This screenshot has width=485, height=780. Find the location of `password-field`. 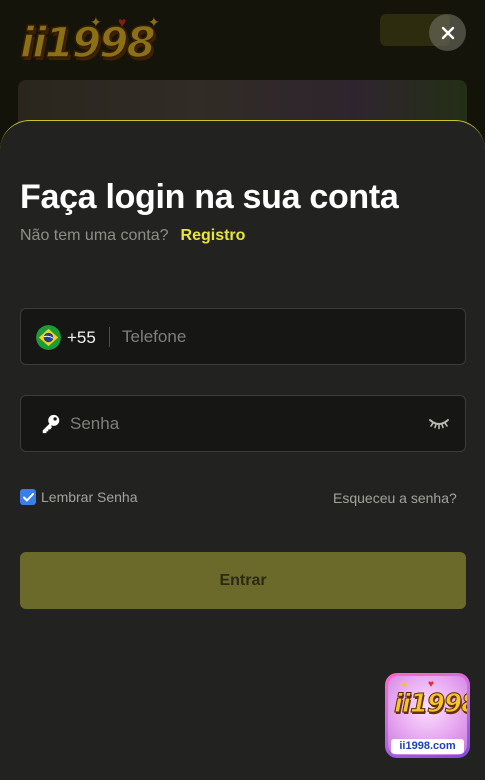

password-field is located at coordinates (243, 423).